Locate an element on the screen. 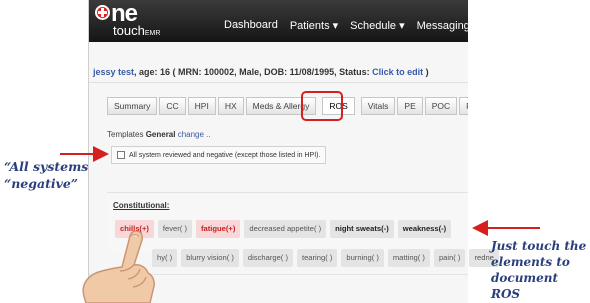 The width and height of the screenshot is (590, 303). pointing-hand-icon is located at coordinates (118, 267).